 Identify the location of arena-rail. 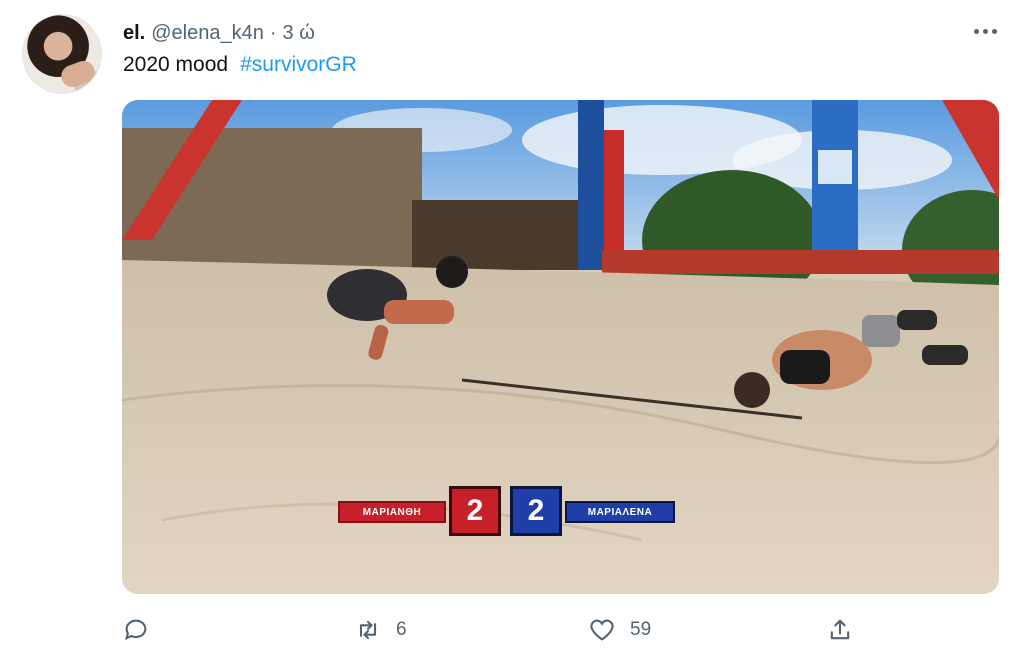
(800, 262).